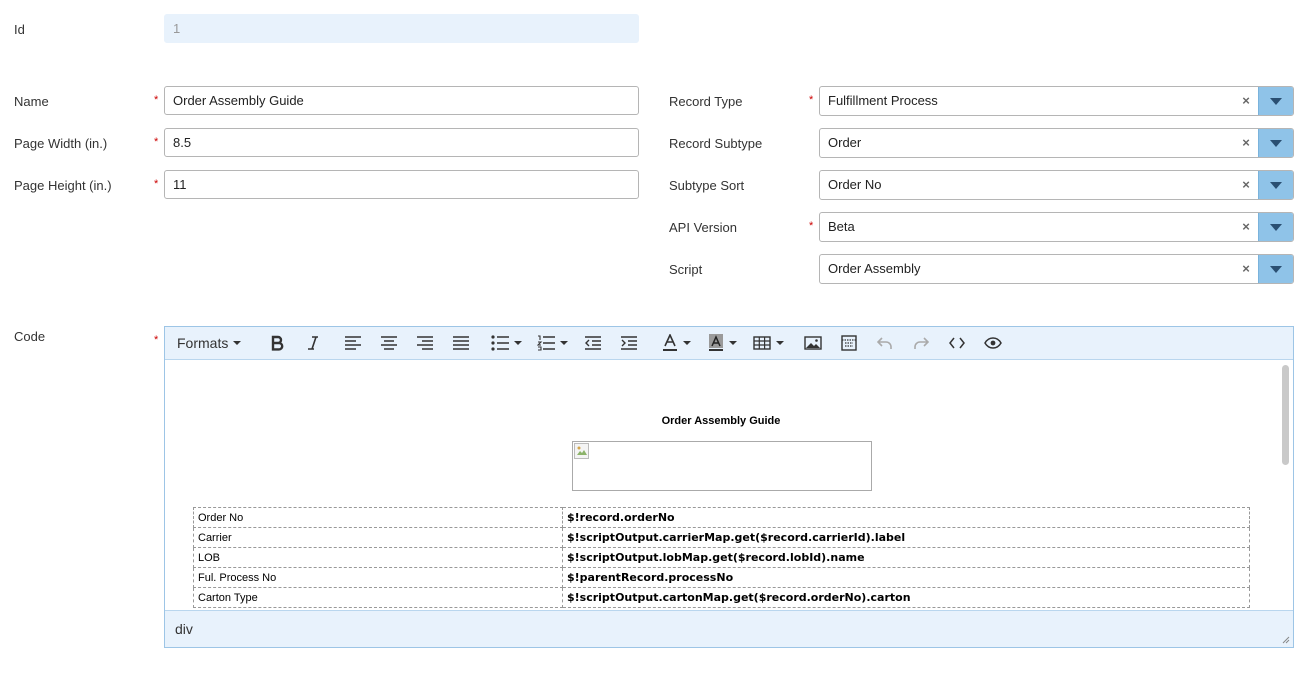 The image size is (1298, 673). I want to click on align-center-icon, so click(389, 343).